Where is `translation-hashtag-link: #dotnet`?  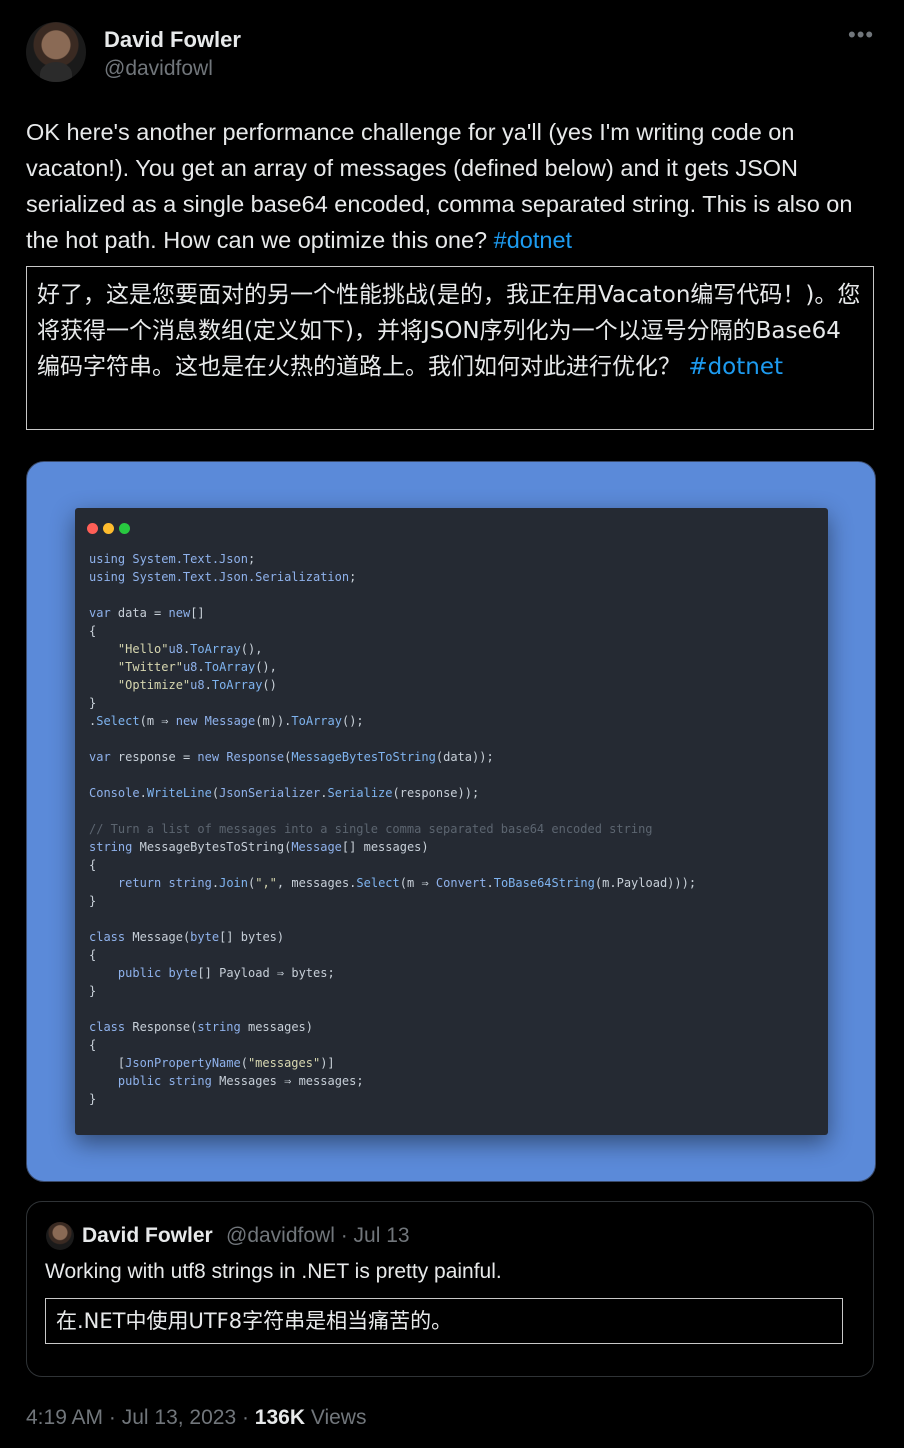 translation-hashtag-link: #dotnet is located at coordinates (735, 367).